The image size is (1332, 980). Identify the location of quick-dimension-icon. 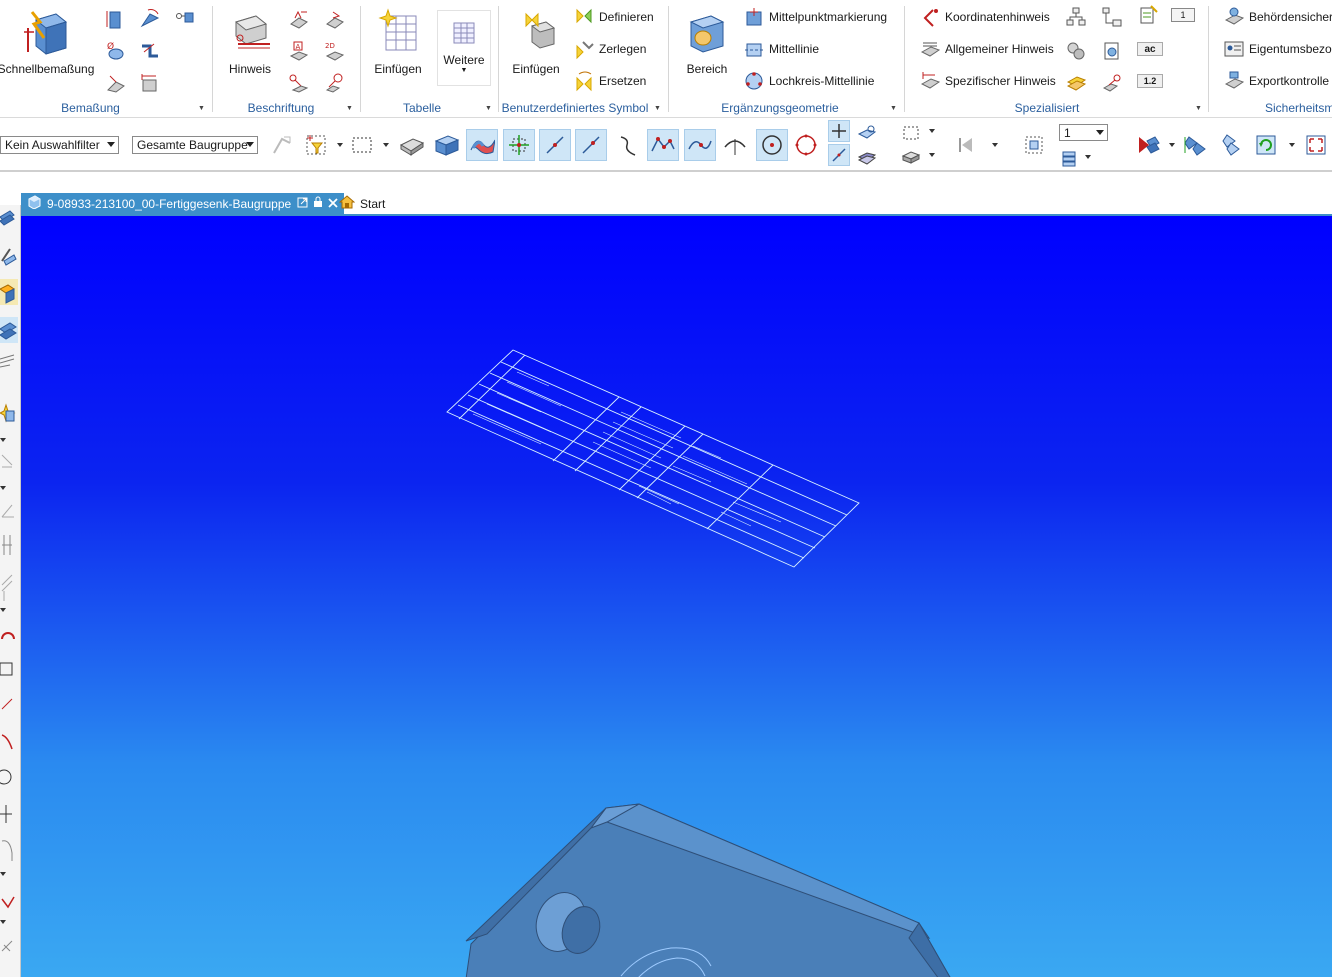
(46, 32).